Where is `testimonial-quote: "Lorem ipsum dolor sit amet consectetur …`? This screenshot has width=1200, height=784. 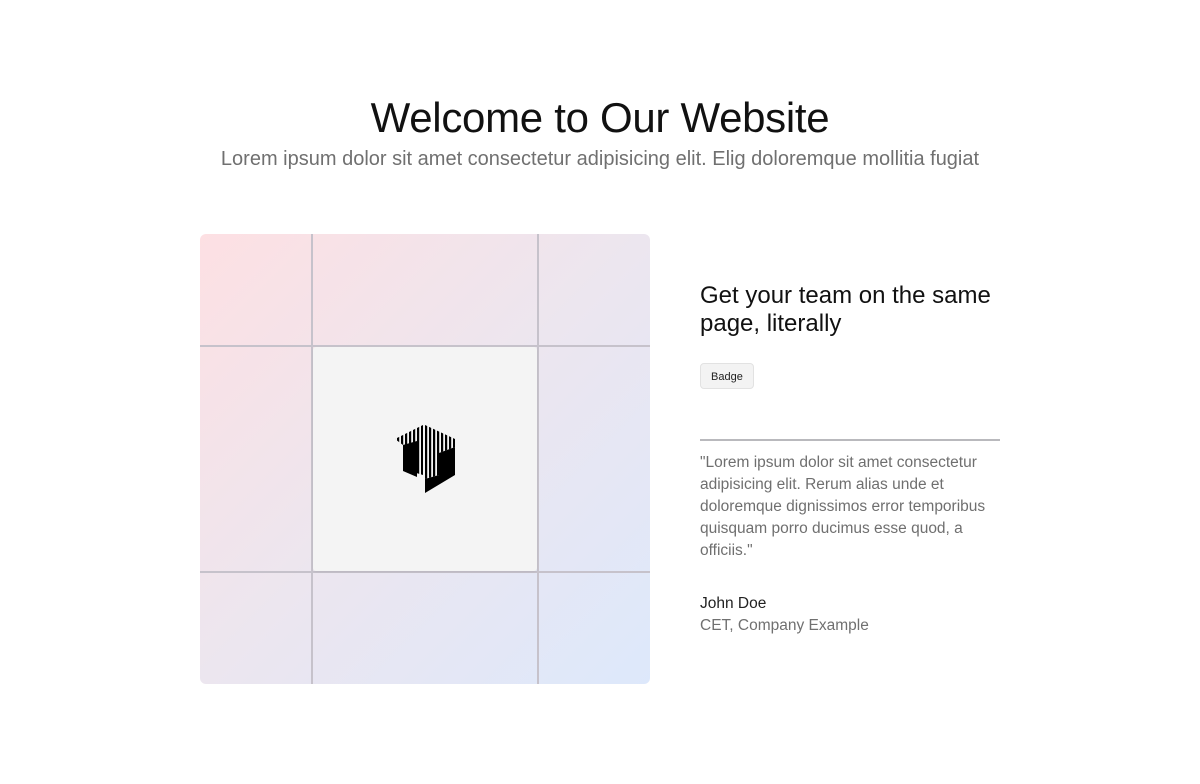
testimonial-quote: "Lorem ipsum dolor sit amet consectetur … is located at coordinates (843, 506).